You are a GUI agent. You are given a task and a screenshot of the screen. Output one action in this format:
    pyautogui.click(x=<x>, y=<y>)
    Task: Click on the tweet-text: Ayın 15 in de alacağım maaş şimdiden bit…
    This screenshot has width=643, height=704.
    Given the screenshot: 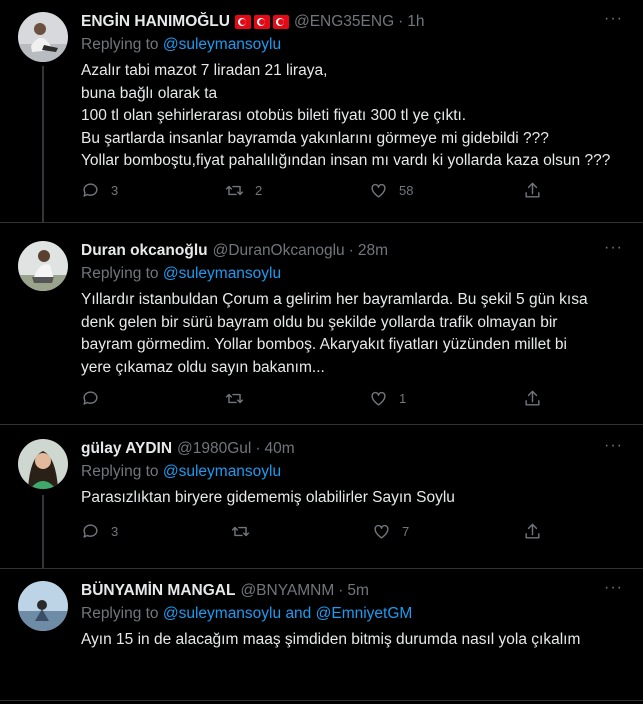 What is the action you would take?
    pyautogui.click(x=331, y=639)
    